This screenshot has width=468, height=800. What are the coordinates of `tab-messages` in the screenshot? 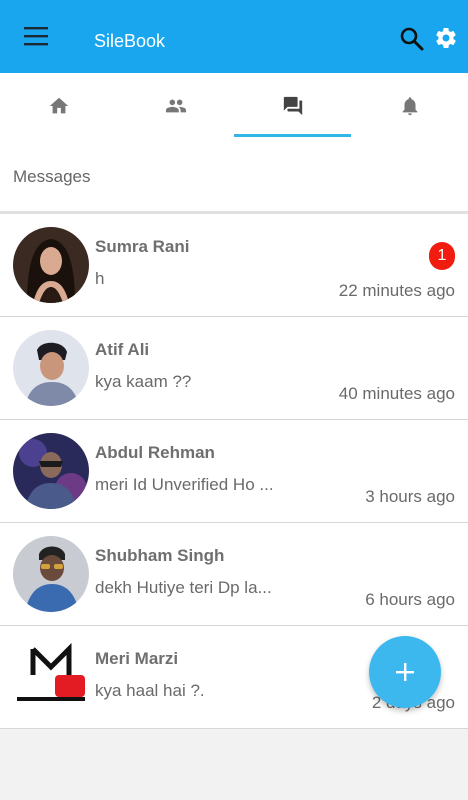 It's located at (292, 106).